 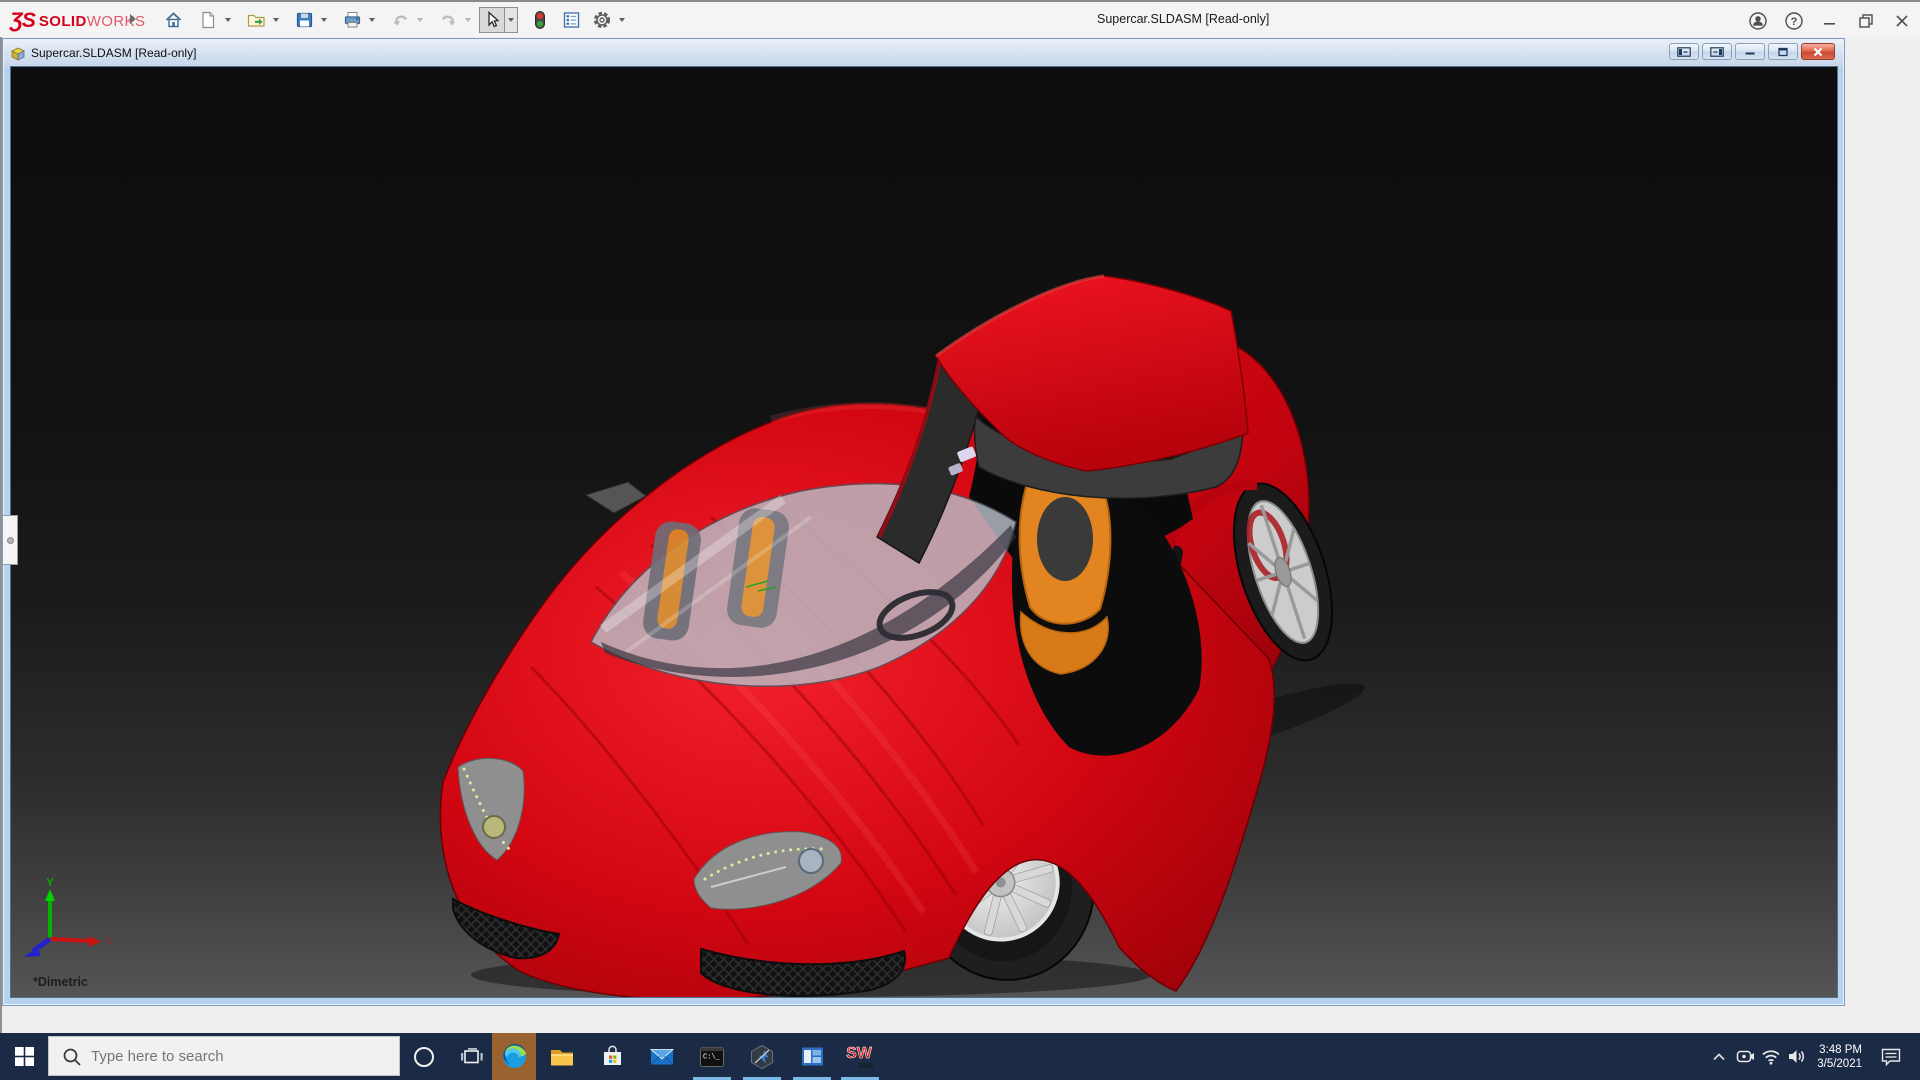 I want to click on taskbar-store, so click(x=612, y=1056).